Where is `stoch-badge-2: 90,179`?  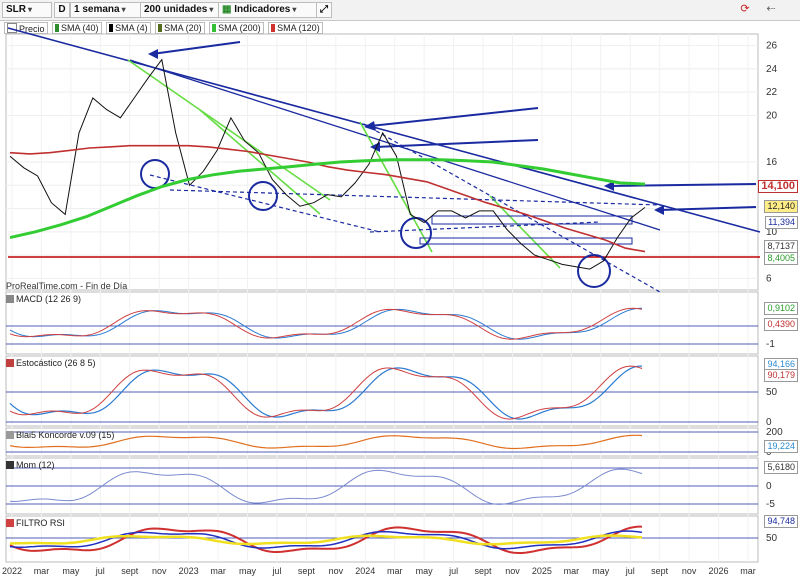 stoch-badge-2: 90,179 is located at coordinates (781, 375).